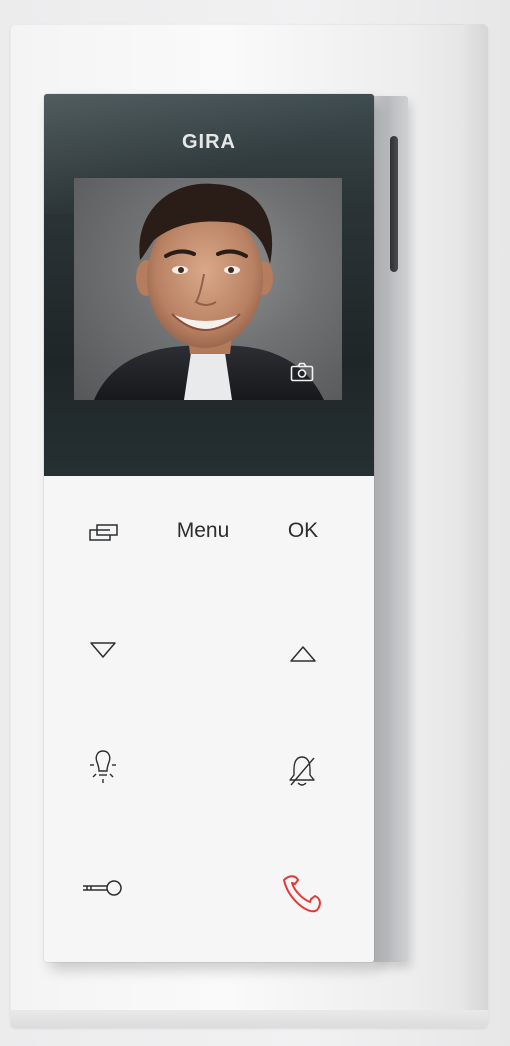 The height and width of the screenshot is (1046, 510). I want to click on arrow-up-icon, so click(303, 654).